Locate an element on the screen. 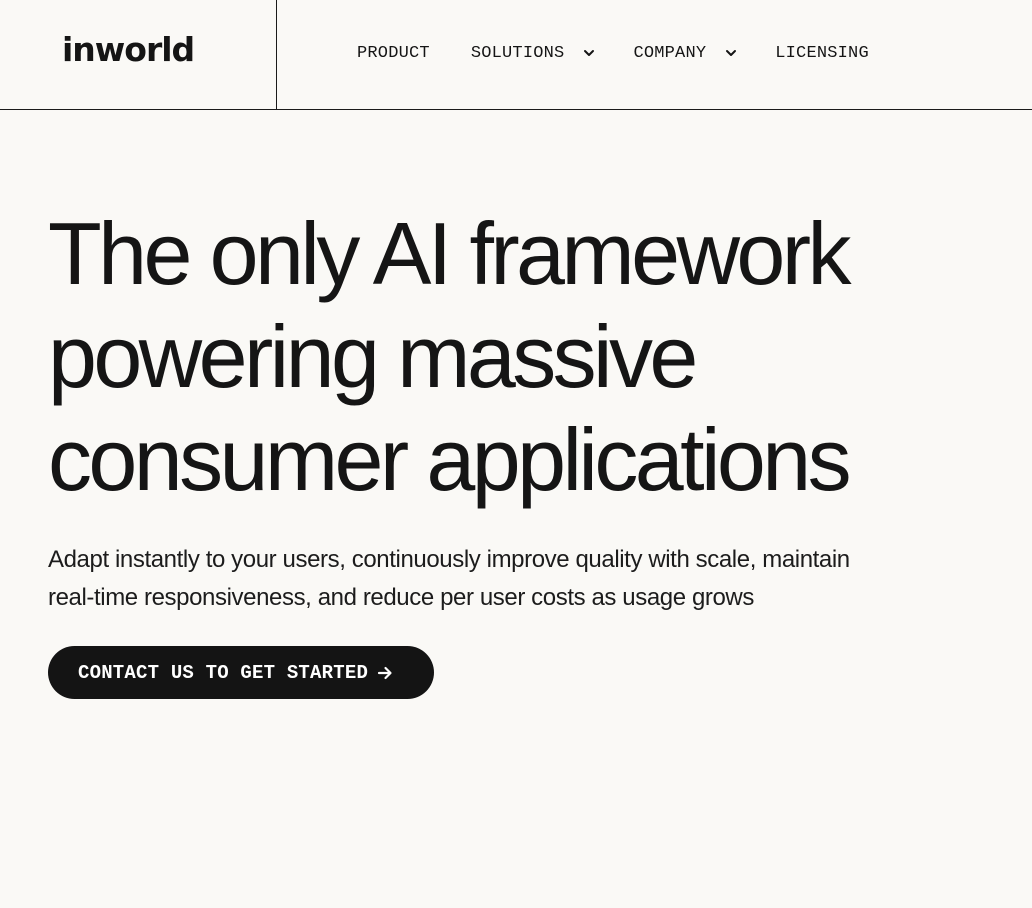 This screenshot has width=1032, height=908. nav-item-solutions: SOLUTIONS is located at coordinates (534, 53).